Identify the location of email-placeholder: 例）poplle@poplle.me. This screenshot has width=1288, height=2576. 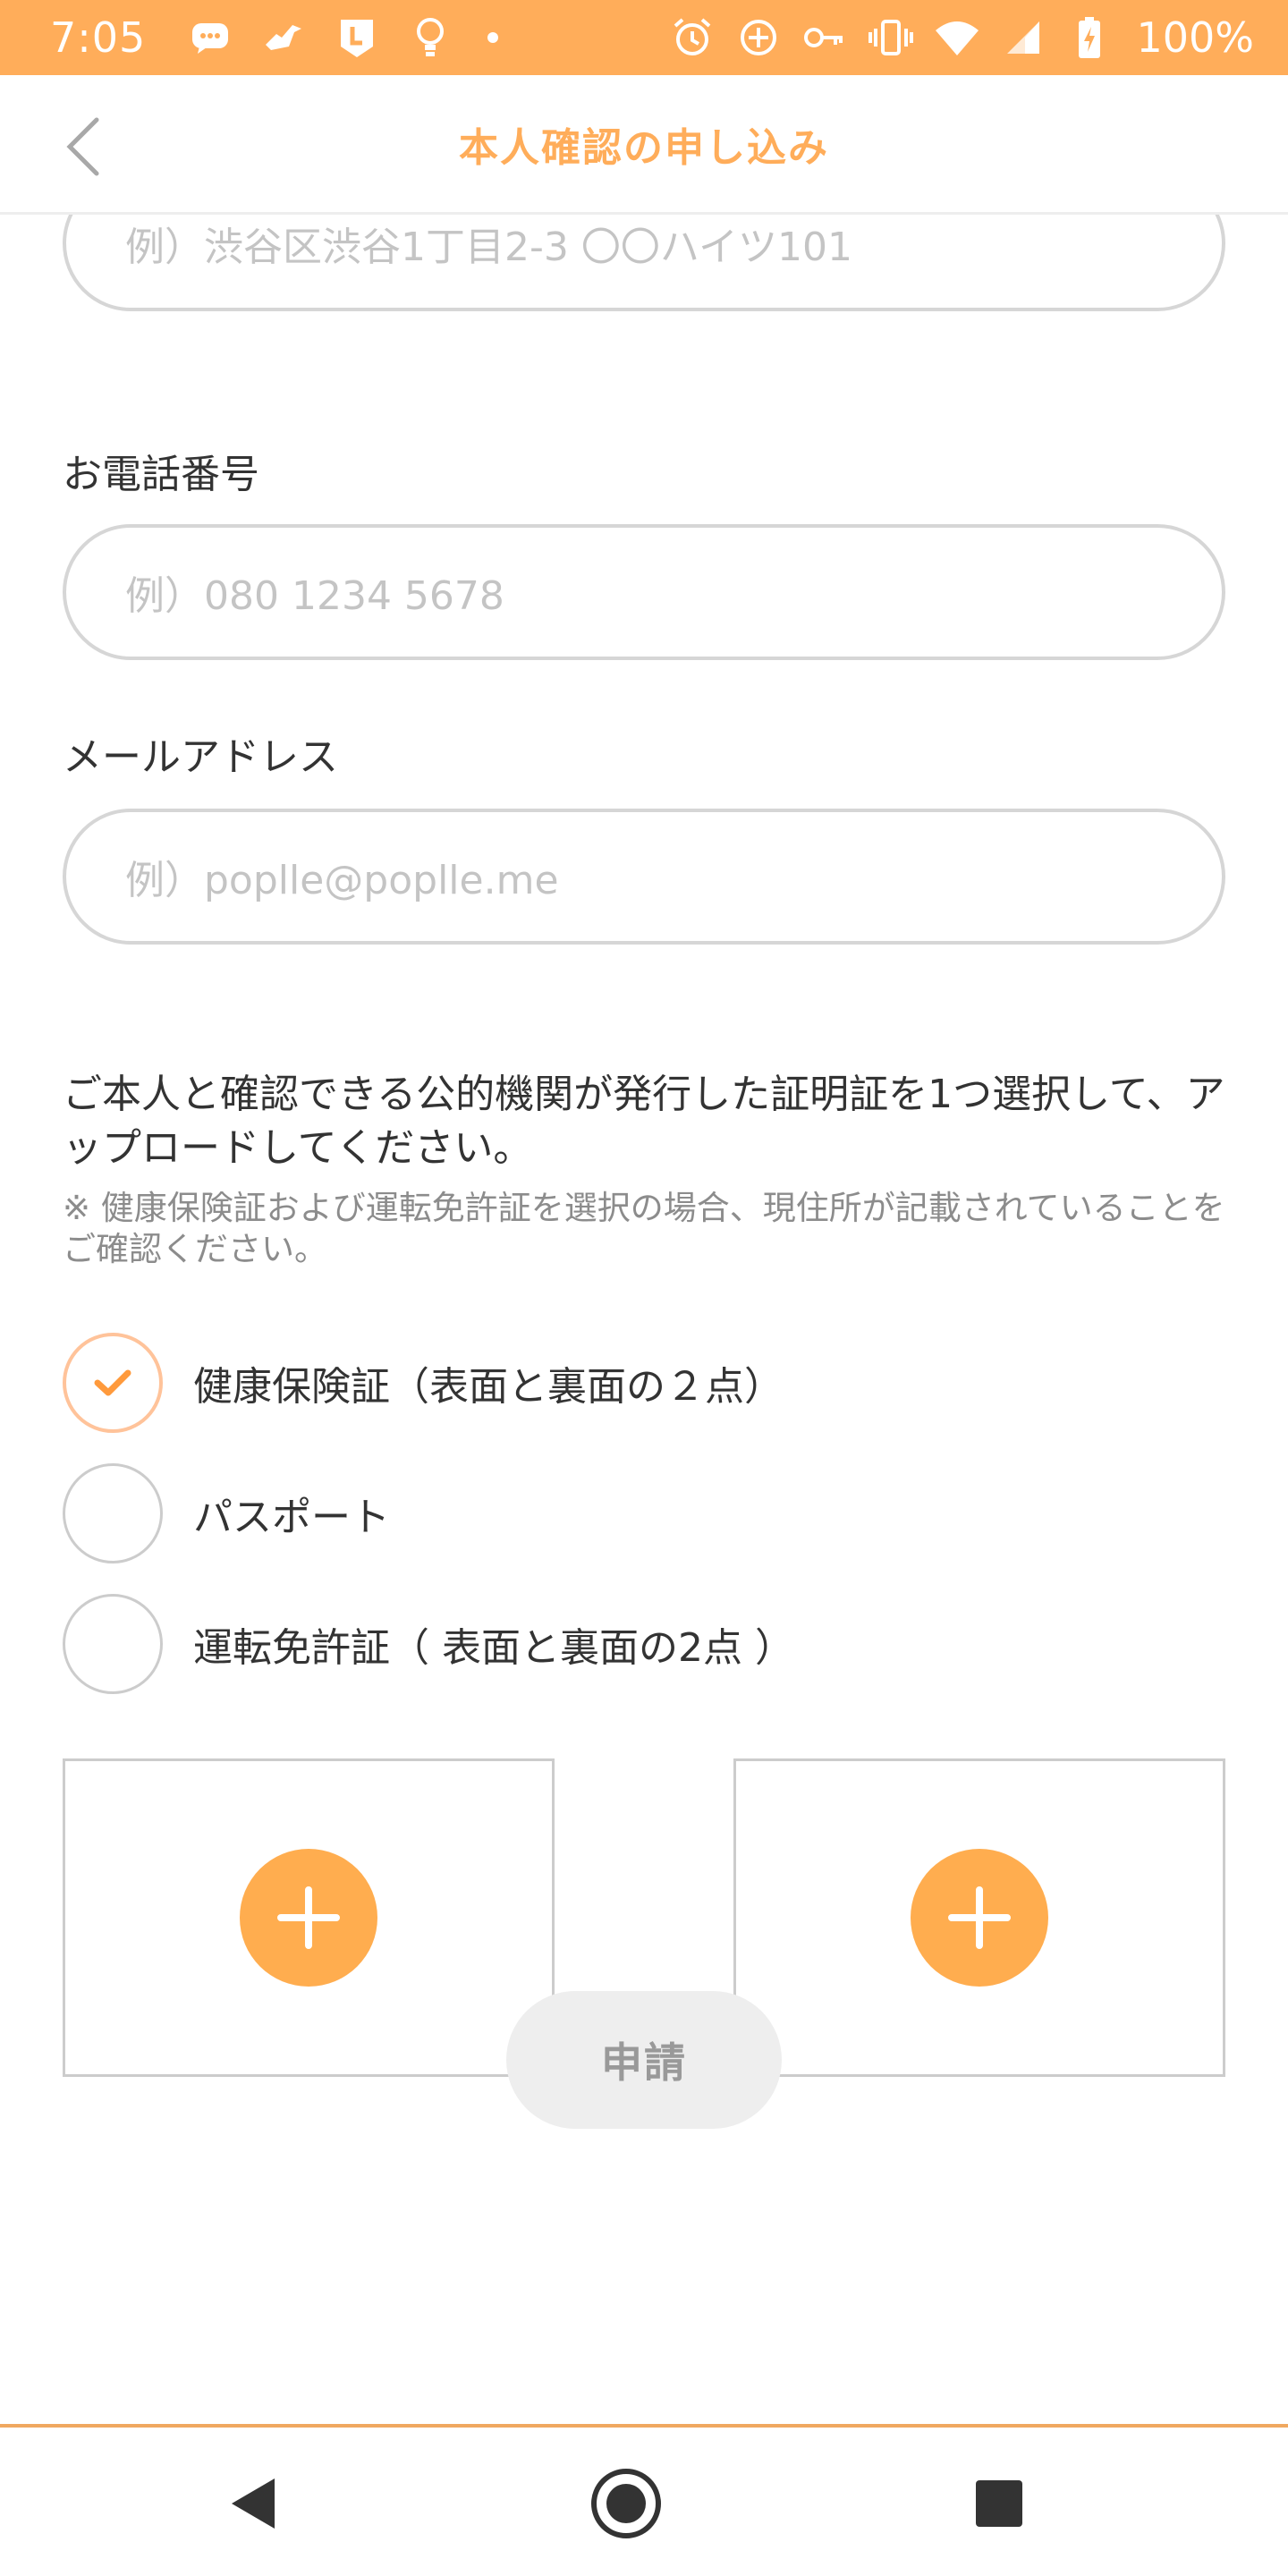
(342, 880).